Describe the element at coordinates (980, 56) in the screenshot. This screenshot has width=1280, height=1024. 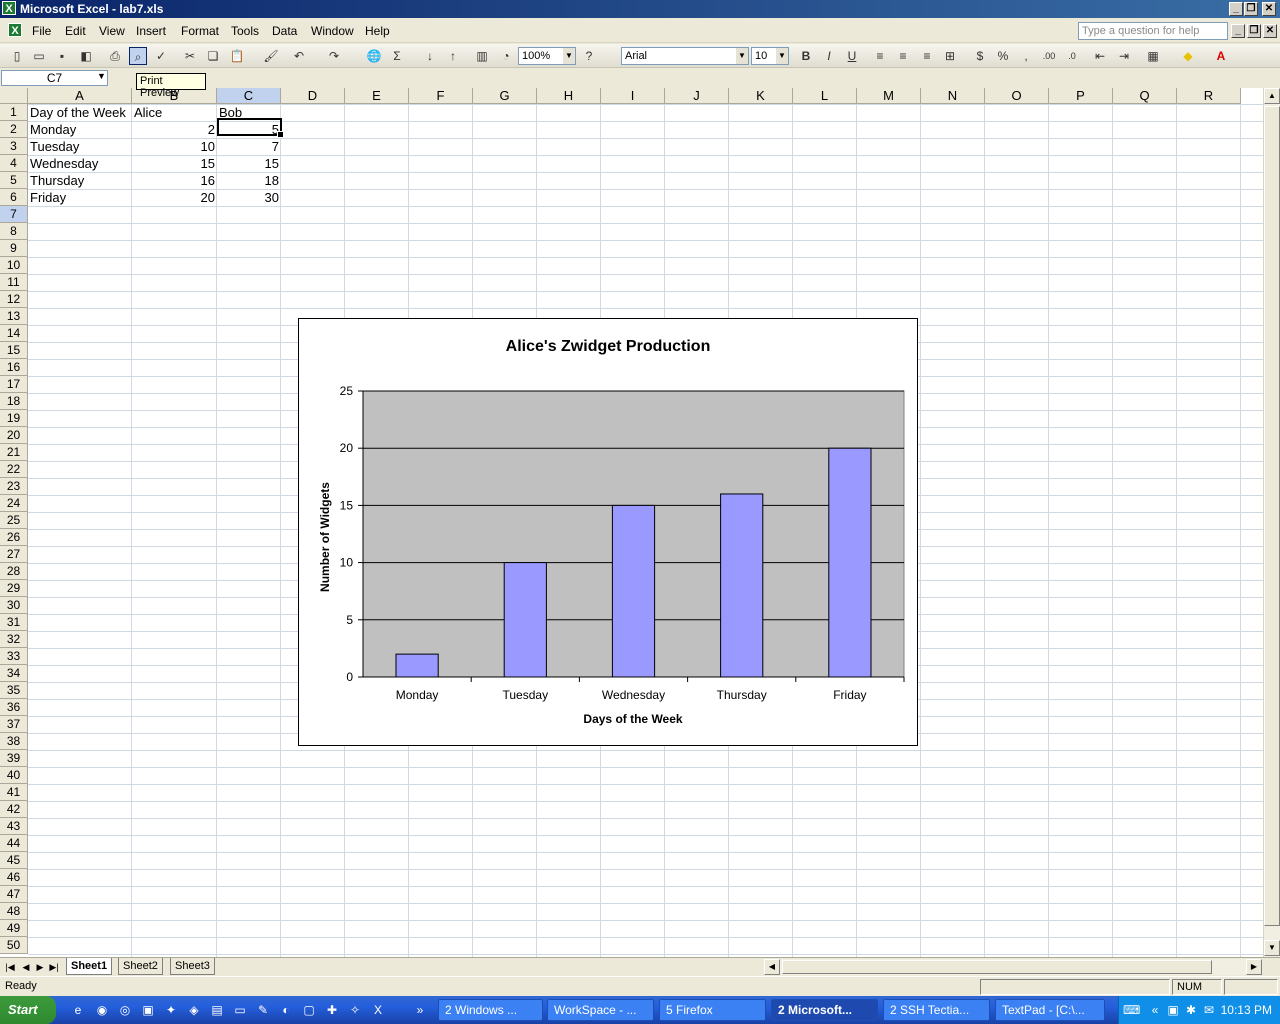
I see `currency-icon: $` at that location.